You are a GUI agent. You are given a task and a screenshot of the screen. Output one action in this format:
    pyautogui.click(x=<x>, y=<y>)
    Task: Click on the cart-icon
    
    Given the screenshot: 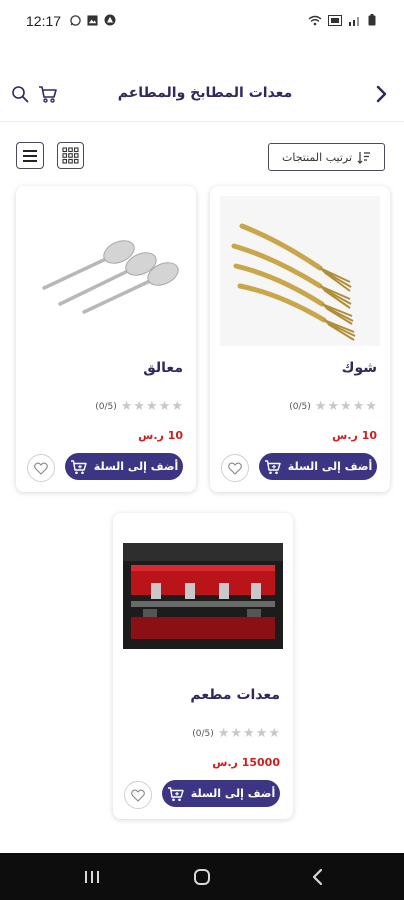 What is the action you would take?
    pyautogui.click(x=48, y=94)
    